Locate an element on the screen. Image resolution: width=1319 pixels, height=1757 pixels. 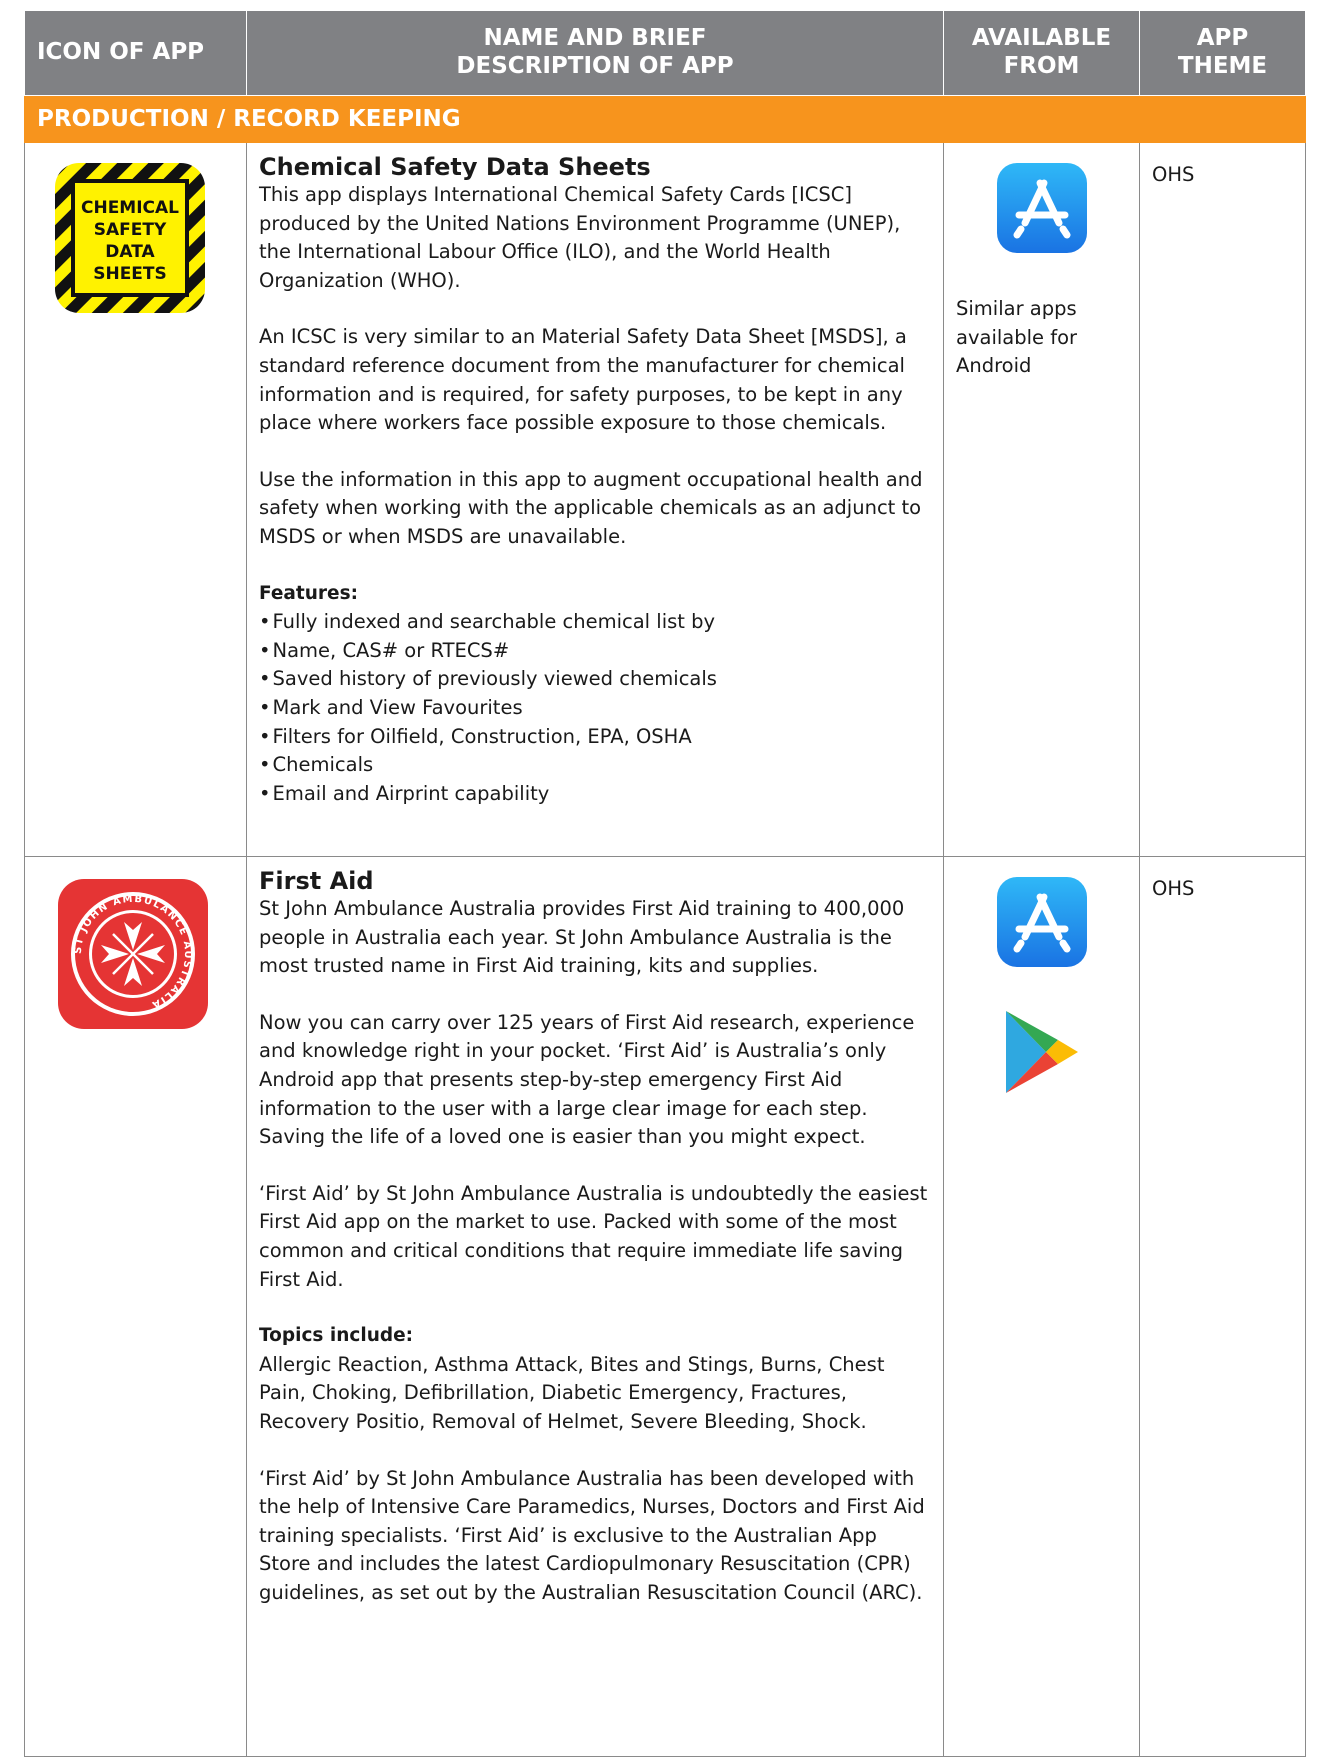
chem-icon-line1: CHEMICAL is located at coordinates (130, 208).